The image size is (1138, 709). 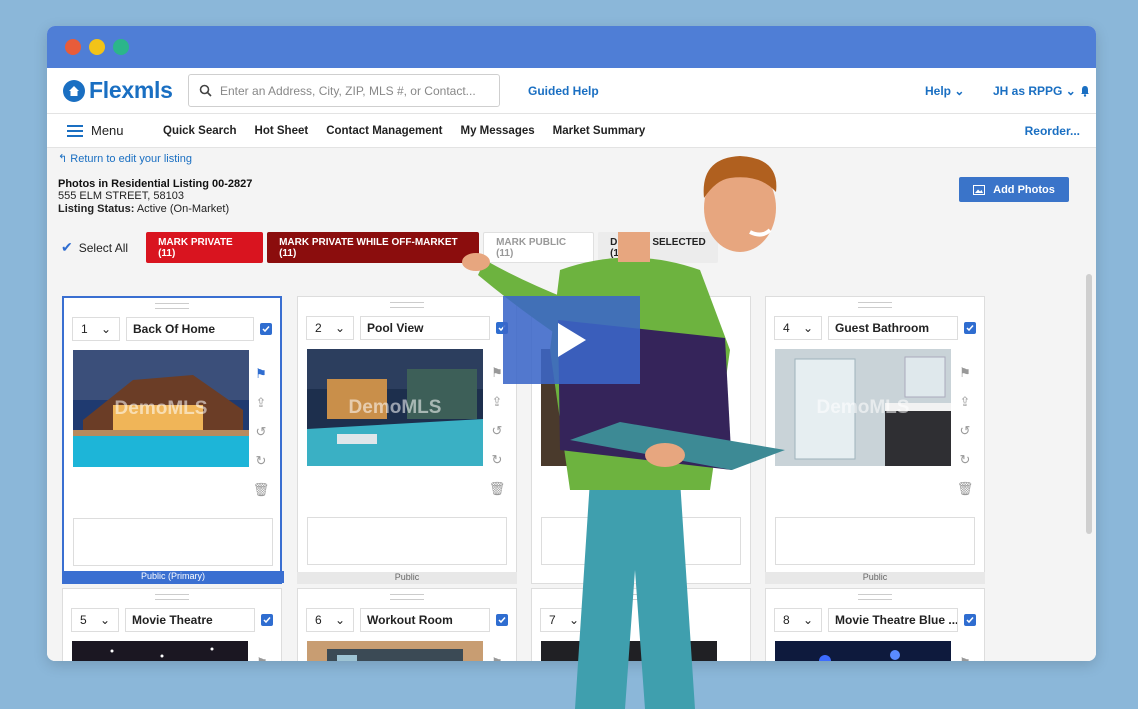 What do you see at coordinates (282, 131) in the screenshot?
I see `nav-hot-sheet: Hot Sheet` at bounding box center [282, 131].